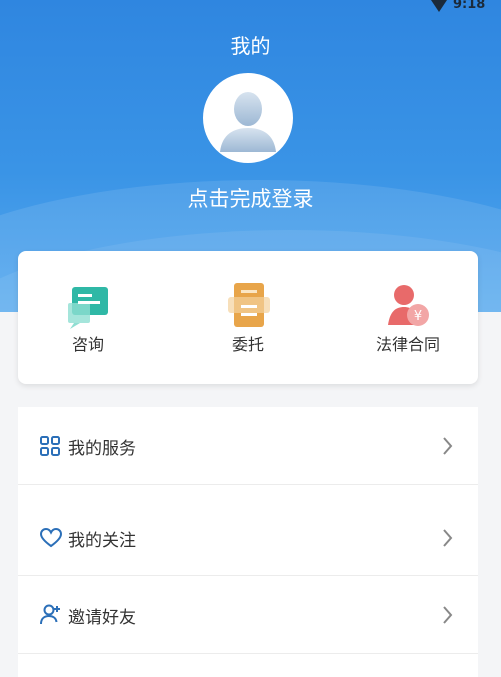 The width and height of the screenshot is (501, 677). I want to click on menu-item-invite-friends: 邀请好友, so click(248, 614).